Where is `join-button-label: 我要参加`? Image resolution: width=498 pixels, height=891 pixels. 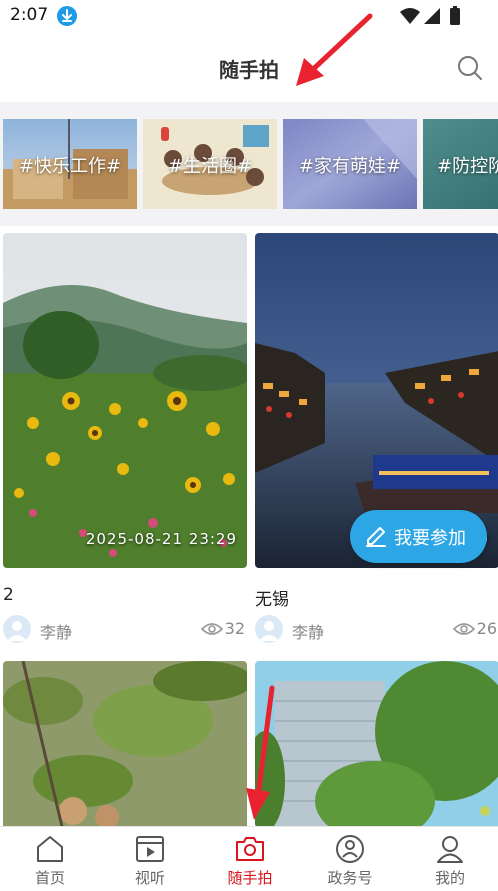 join-button-label: 我要参加 is located at coordinates (430, 538).